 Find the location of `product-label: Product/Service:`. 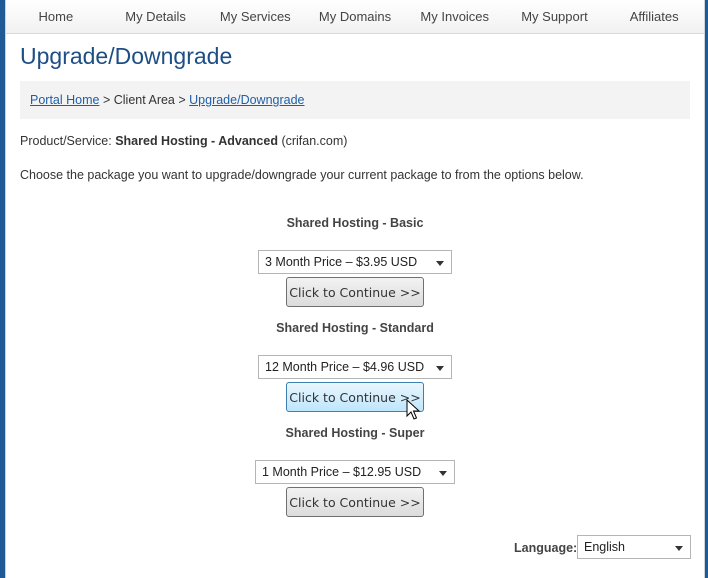

product-label: Product/Service: is located at coordinates (66, 141).